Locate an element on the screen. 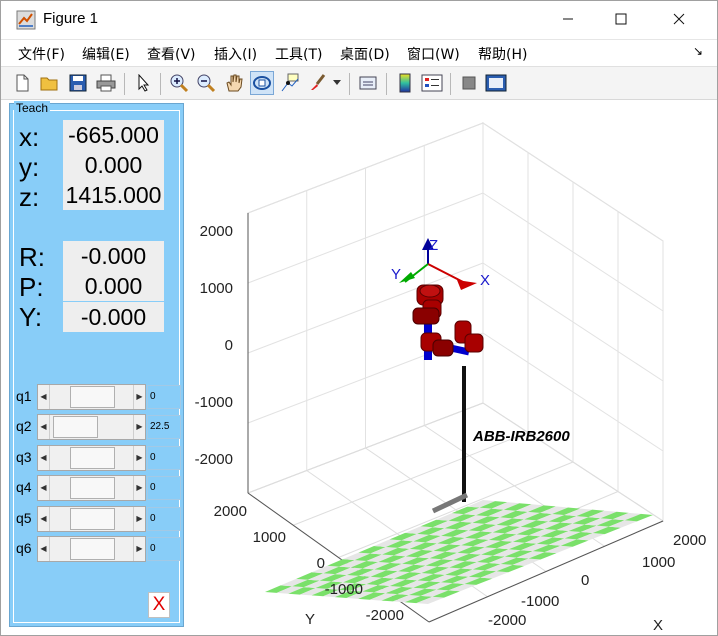  teach-close-button: X is located at coordinates (159, 605).